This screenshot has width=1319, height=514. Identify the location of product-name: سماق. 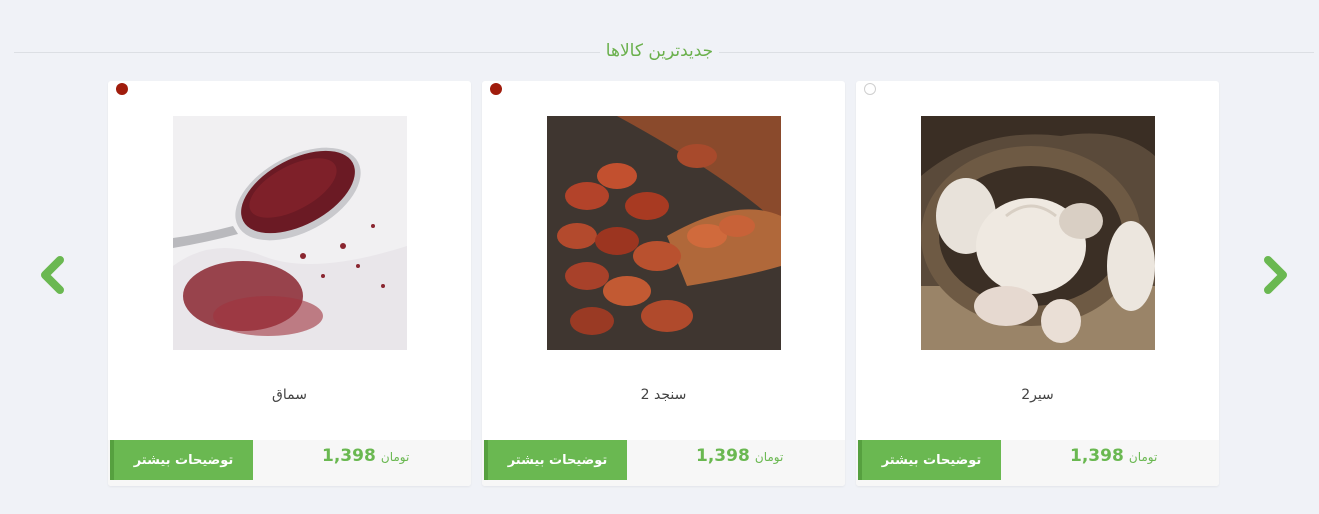
(289, 395).